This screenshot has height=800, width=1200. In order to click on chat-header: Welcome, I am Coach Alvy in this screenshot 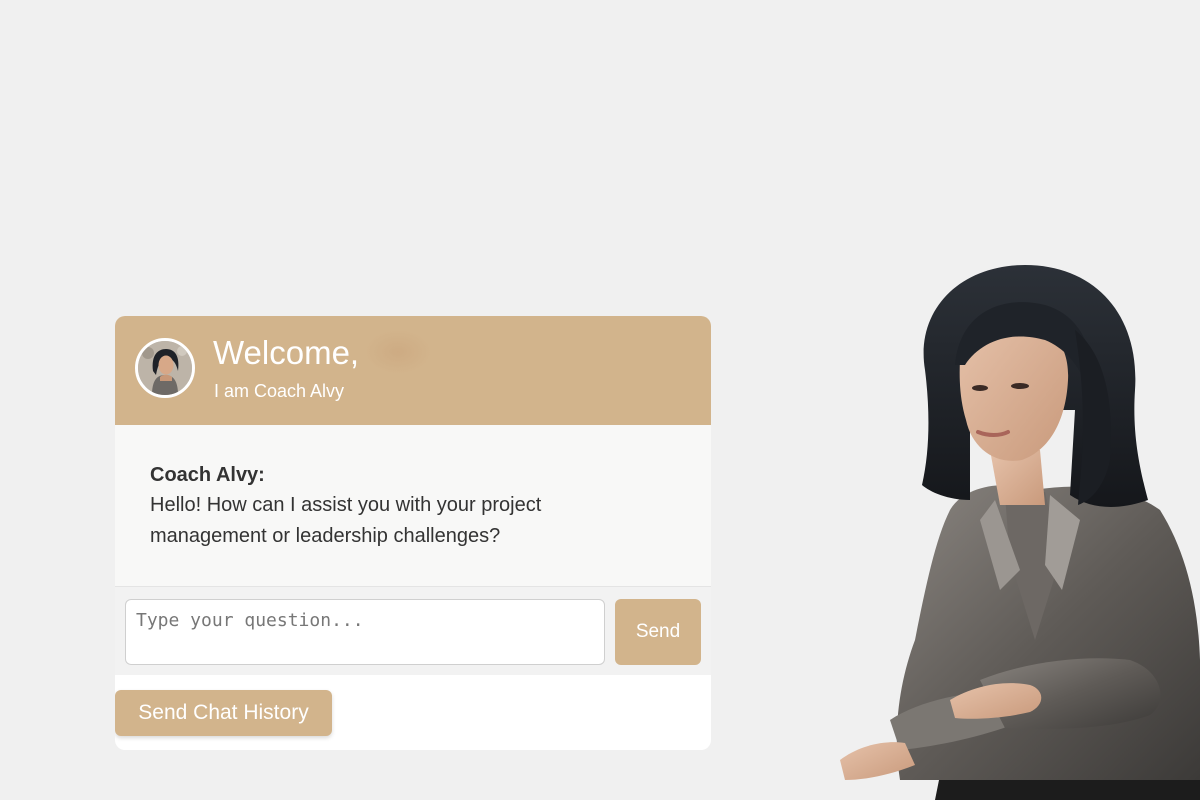, I will do `click(413, 370)`.